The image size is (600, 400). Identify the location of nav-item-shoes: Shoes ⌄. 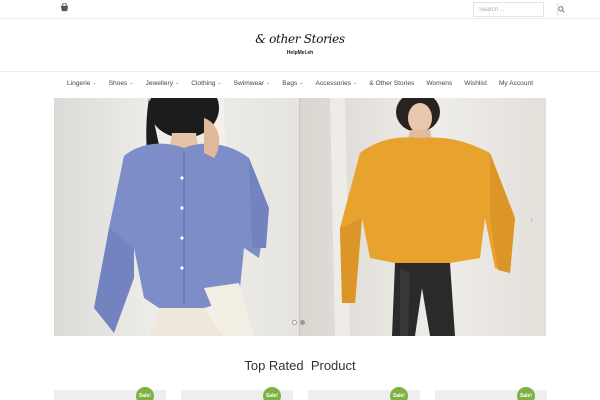
(121, 83).